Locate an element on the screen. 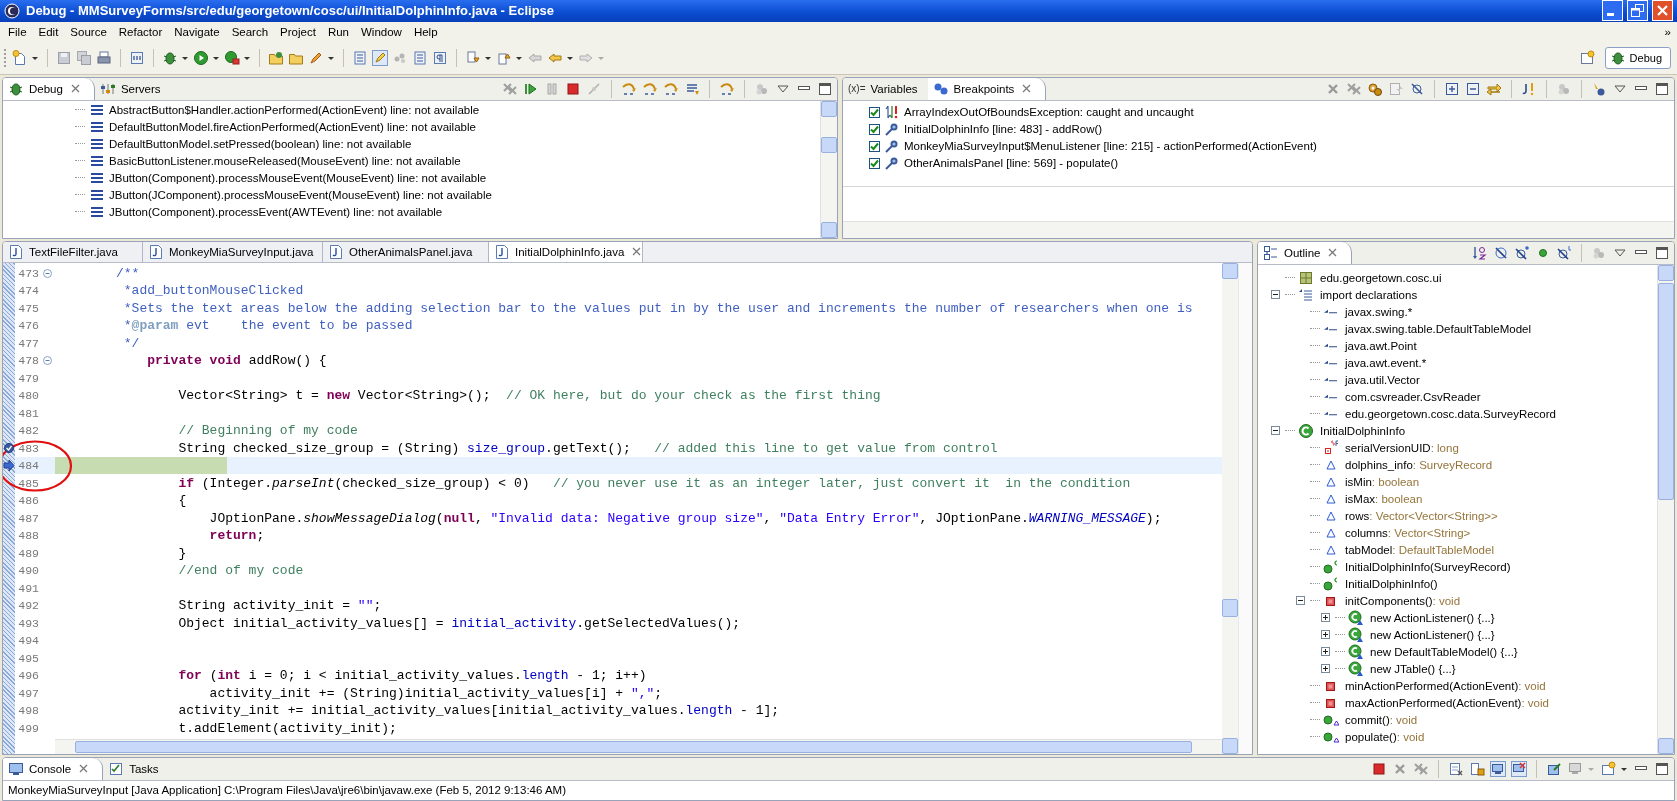 The height and width of the screenshot is (801, 1677). run-icon is located at coordinates (201, 57).